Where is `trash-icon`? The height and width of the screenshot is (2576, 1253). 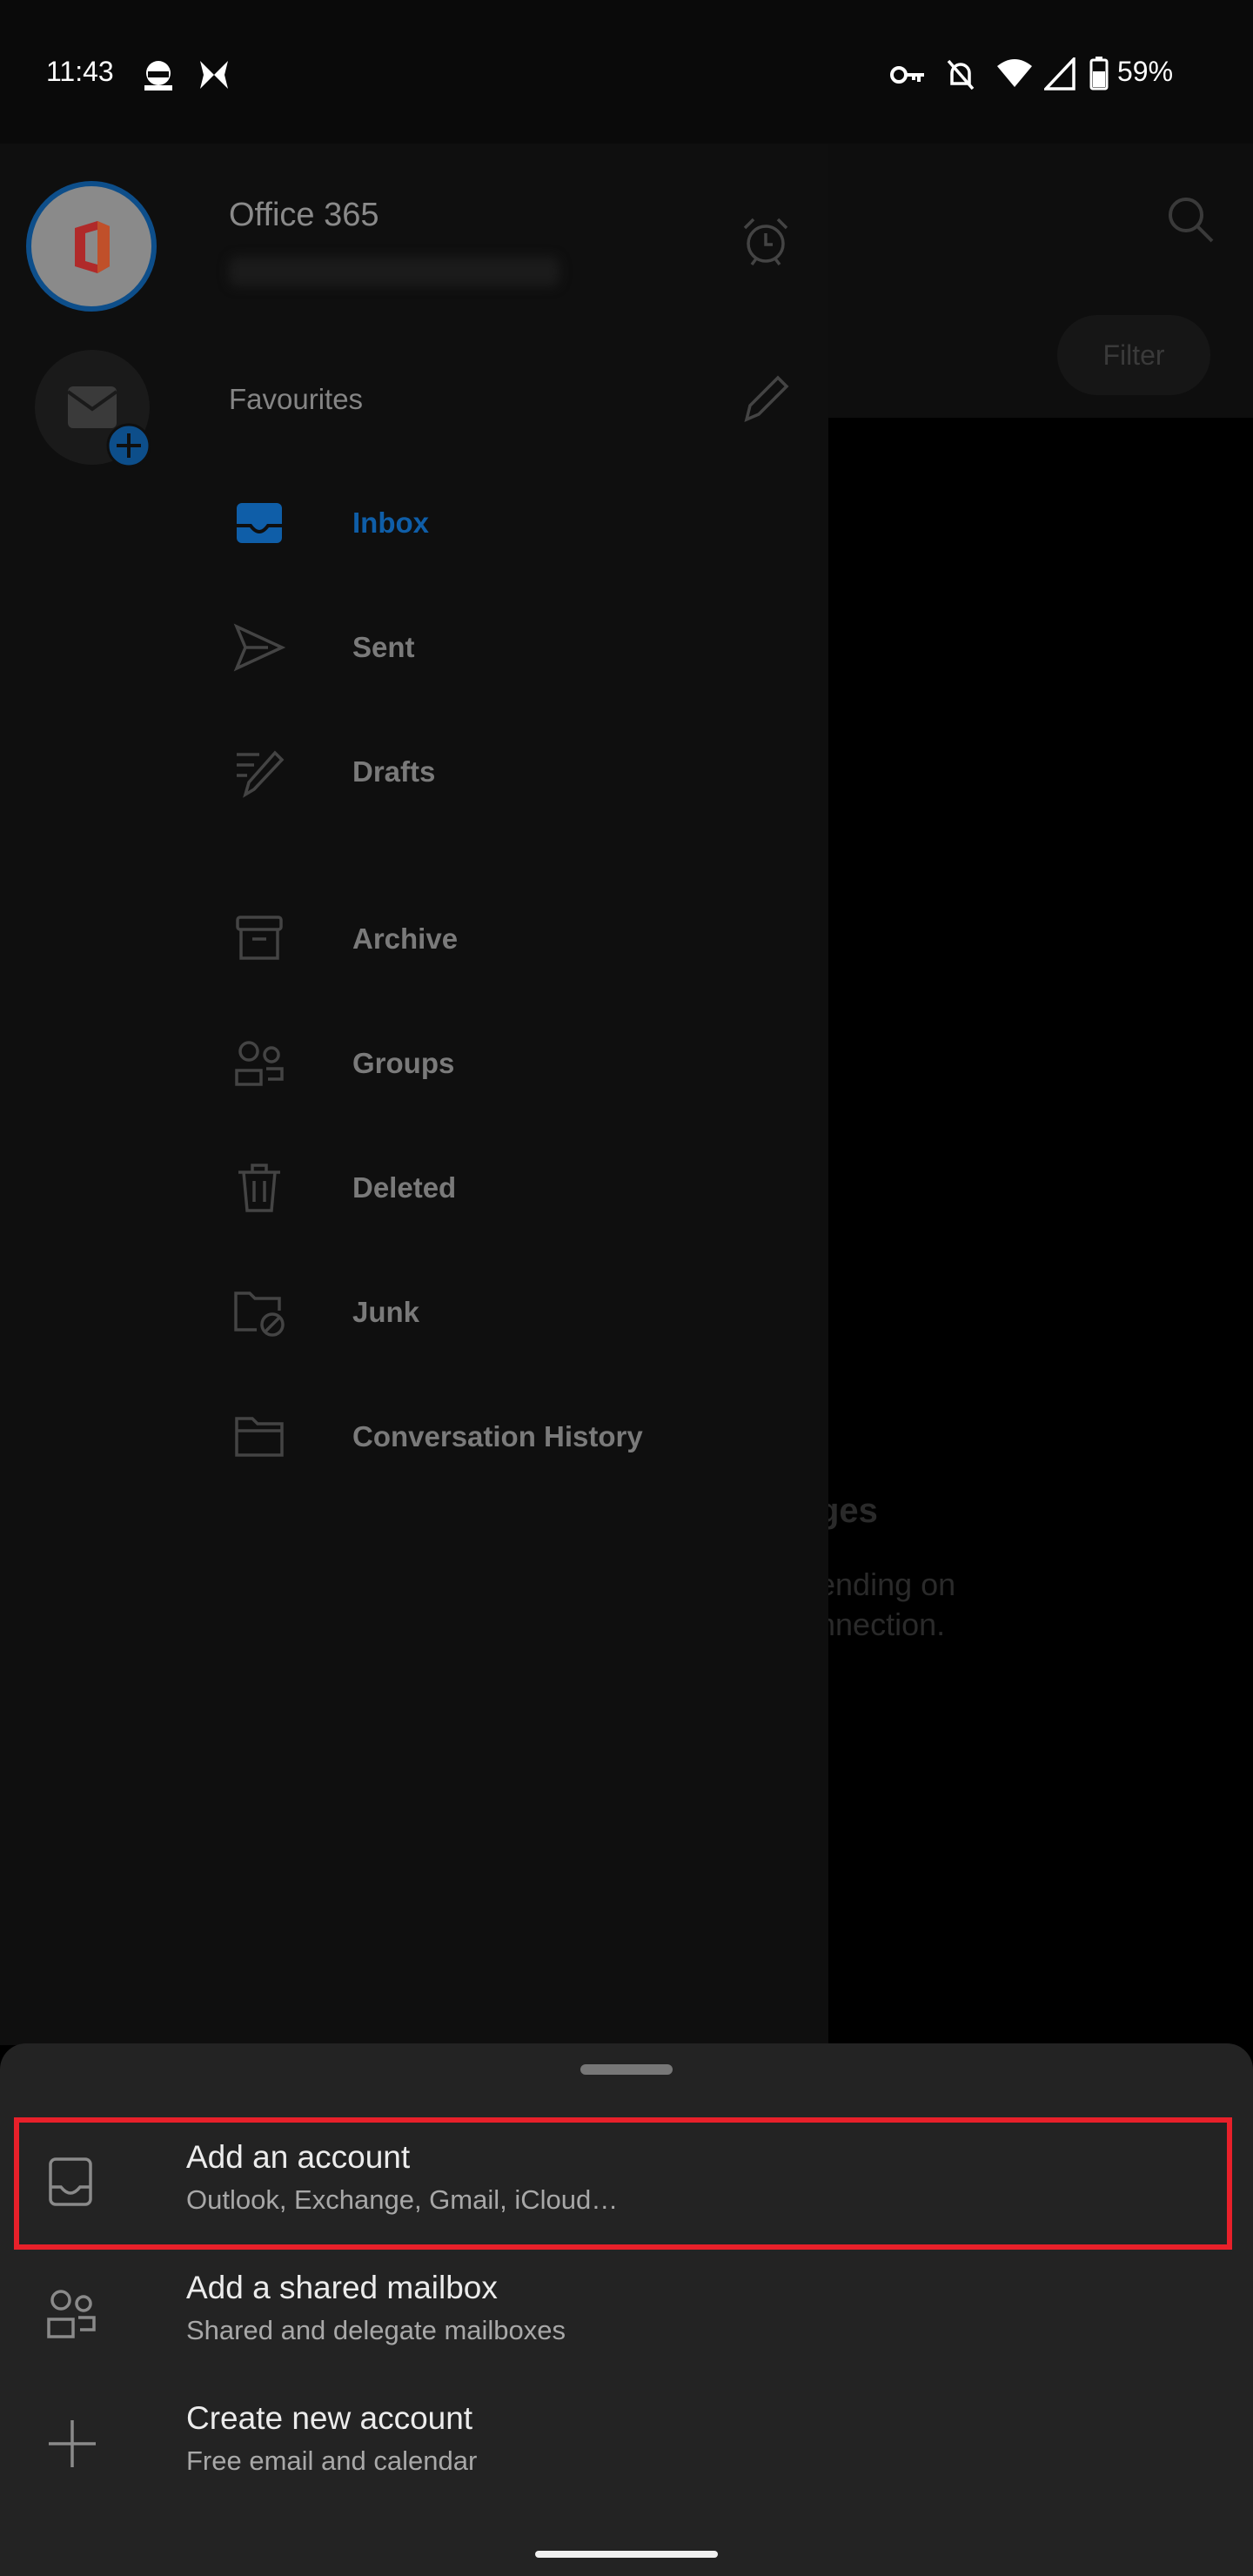
trash-icon is located at coordinates (259, 1187).